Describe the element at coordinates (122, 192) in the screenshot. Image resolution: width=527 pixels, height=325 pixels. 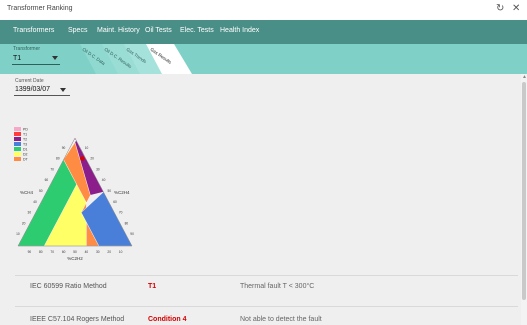
I see `axis-label-c2h4: %C2H4` at that location.